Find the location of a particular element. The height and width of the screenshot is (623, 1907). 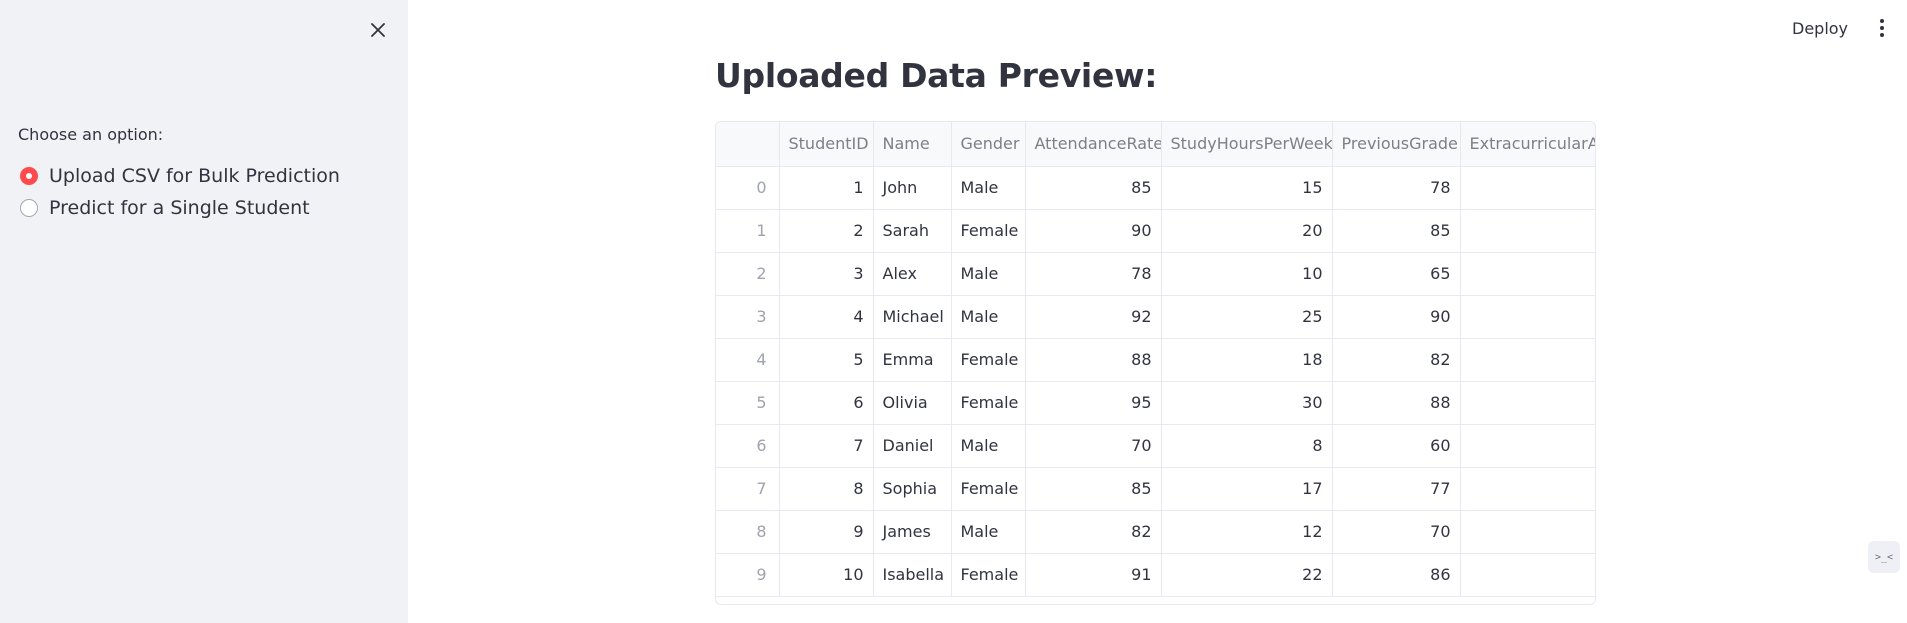

menu-dot is located at coordinates (1882, 28).